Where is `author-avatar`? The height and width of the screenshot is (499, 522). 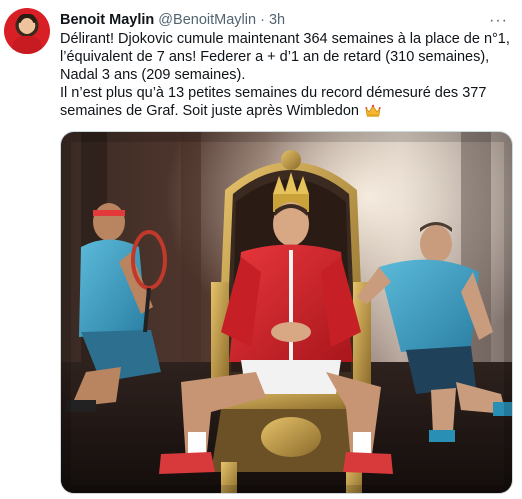
author-avatar is located at coordinates (27, 31).